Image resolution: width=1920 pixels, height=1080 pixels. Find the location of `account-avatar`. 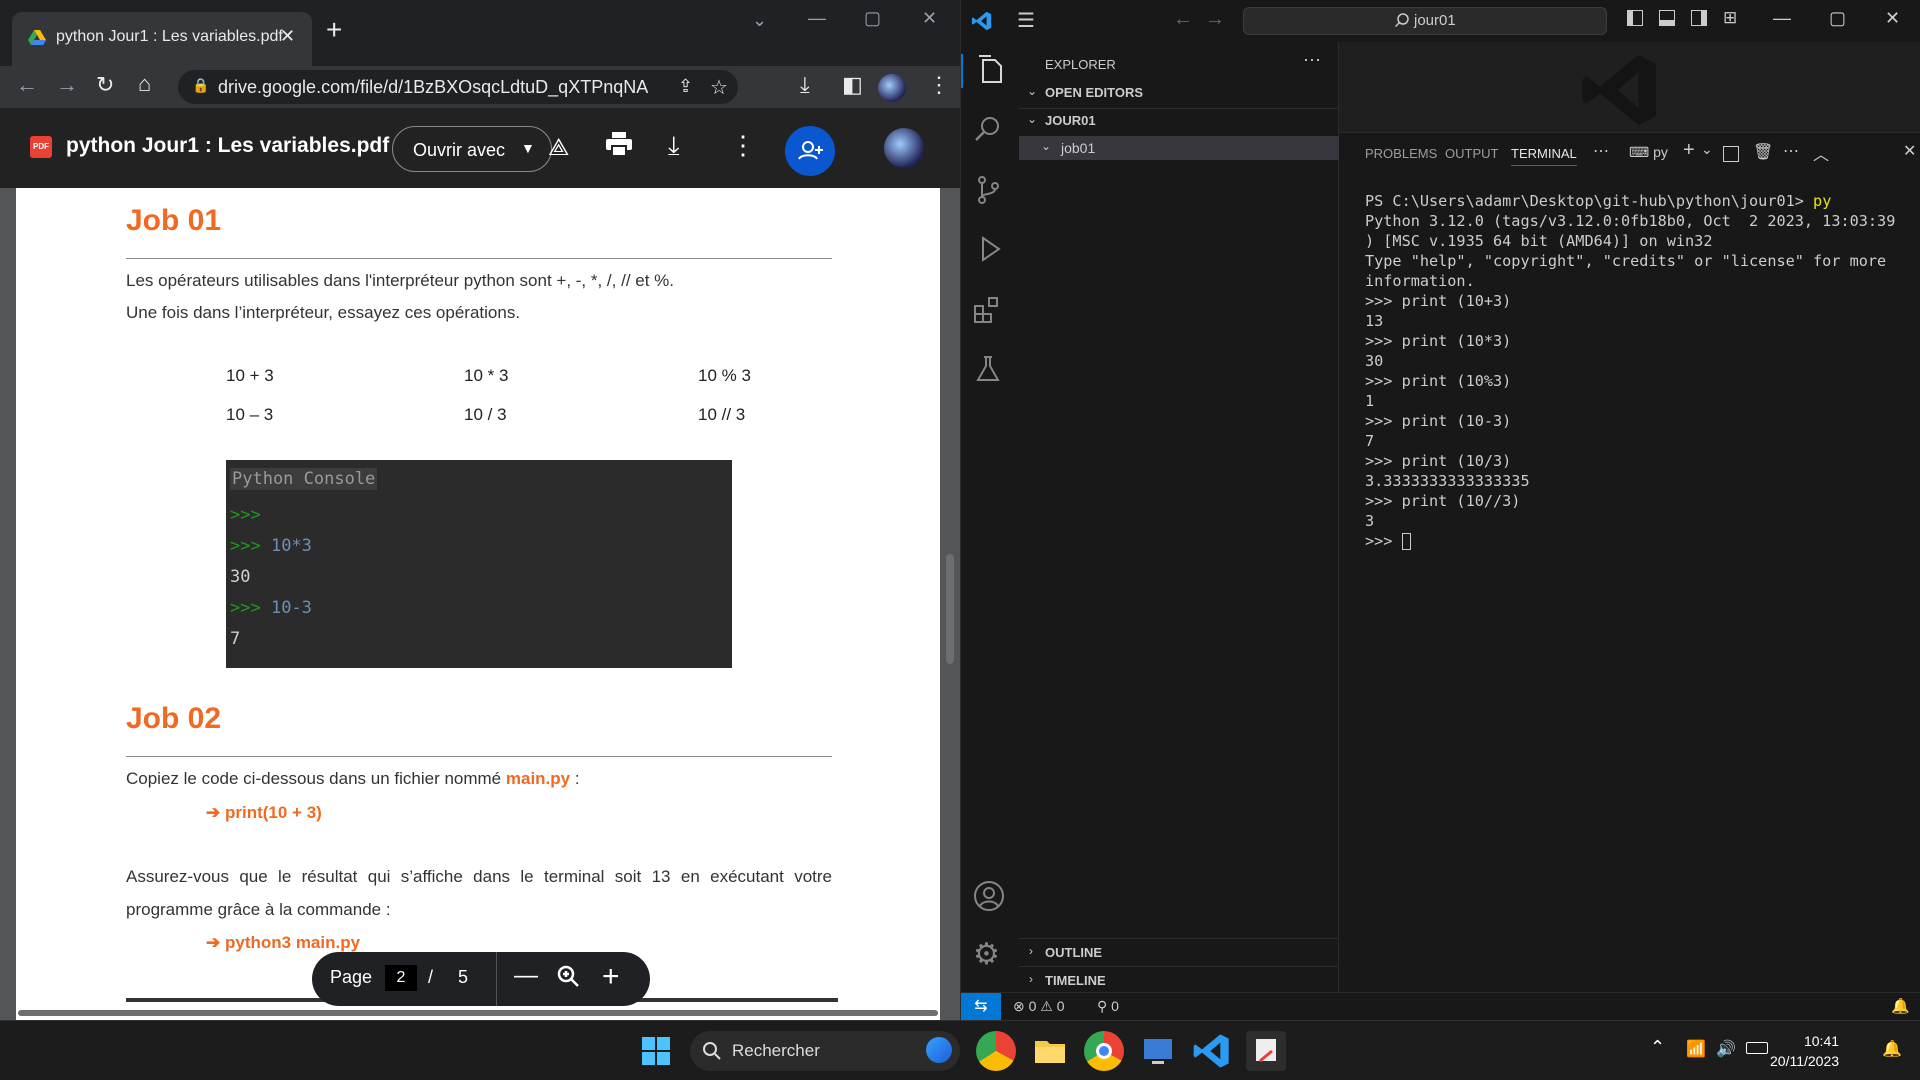

account-avatar is located at coordinates (904, 148).